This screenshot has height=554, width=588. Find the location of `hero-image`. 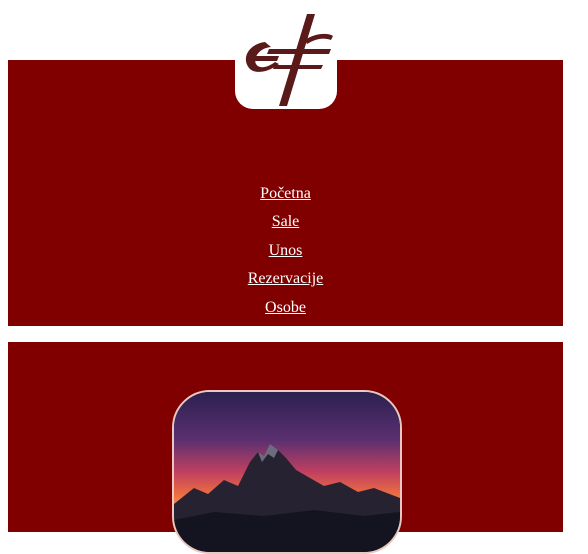

hero-image is located at coordinates (287, 472).